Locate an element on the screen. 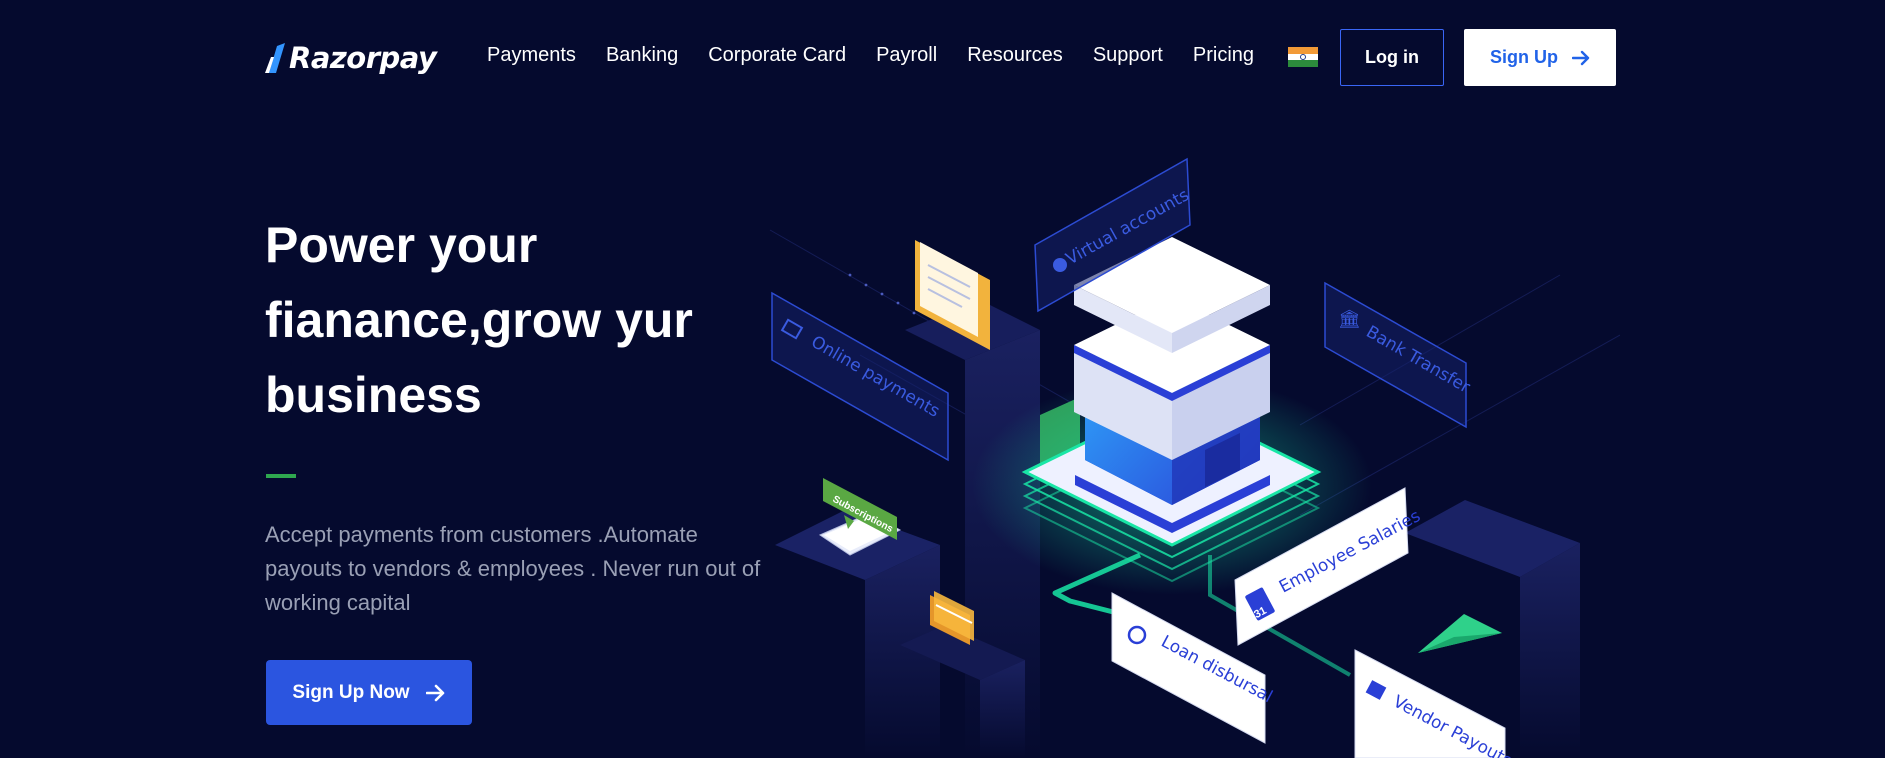 Image resolution: width=1885 pixels, height=758 pixels. nav-link-pricing: Pricing is located at coordinates (1223, 55).